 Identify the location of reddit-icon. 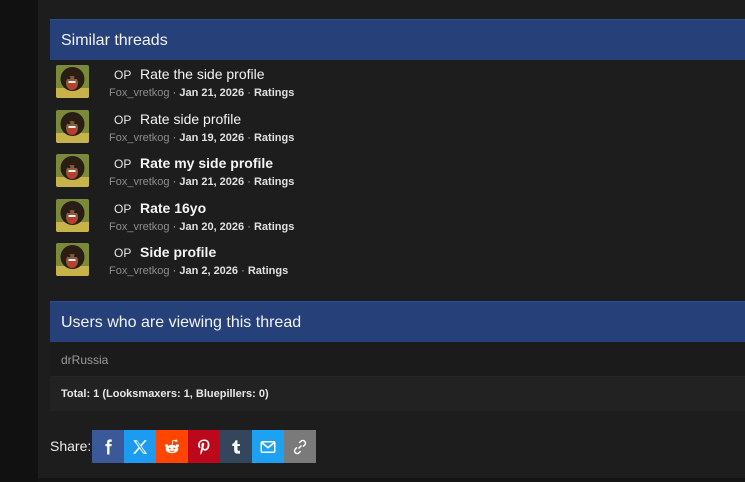
(172, 446).